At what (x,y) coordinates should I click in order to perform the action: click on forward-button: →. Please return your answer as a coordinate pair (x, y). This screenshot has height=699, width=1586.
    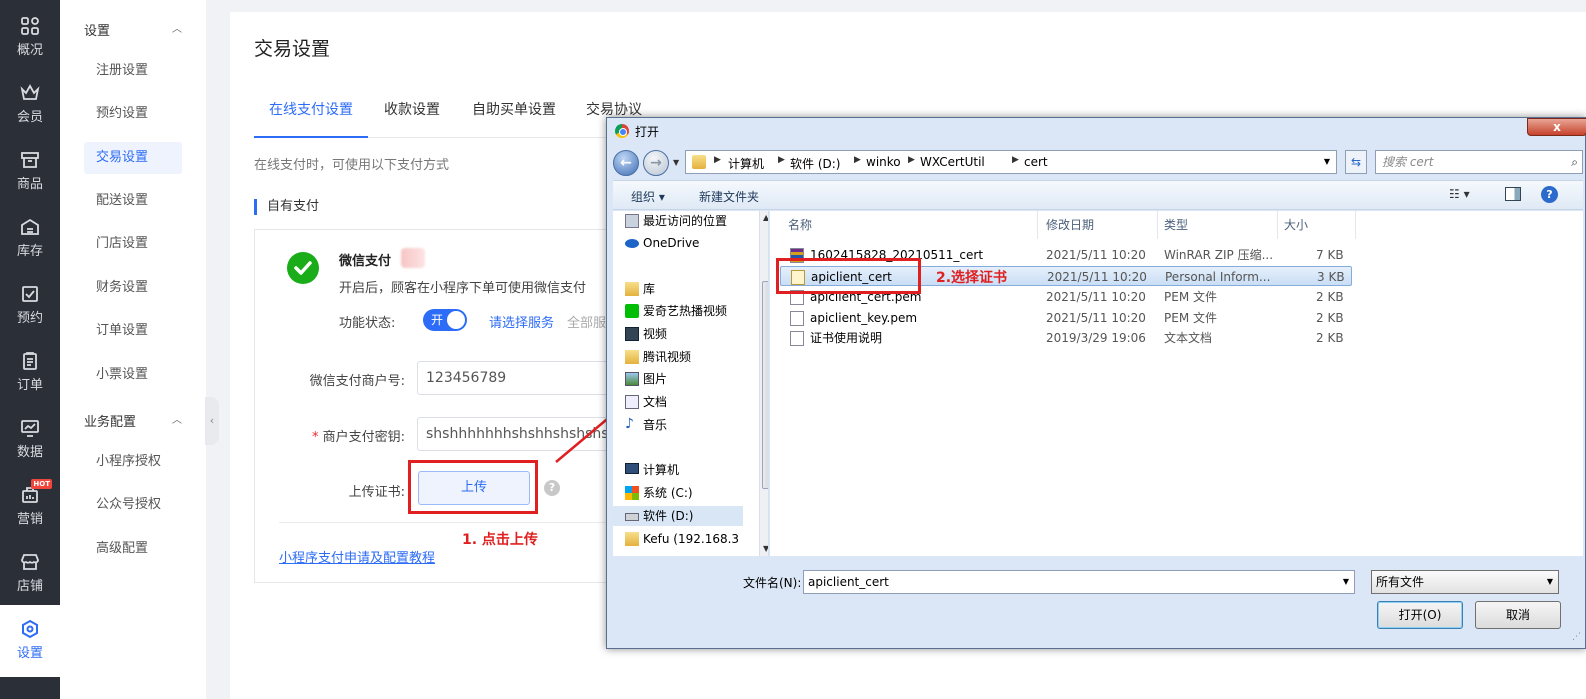
    Looking at the image, I should click on (656, 163).